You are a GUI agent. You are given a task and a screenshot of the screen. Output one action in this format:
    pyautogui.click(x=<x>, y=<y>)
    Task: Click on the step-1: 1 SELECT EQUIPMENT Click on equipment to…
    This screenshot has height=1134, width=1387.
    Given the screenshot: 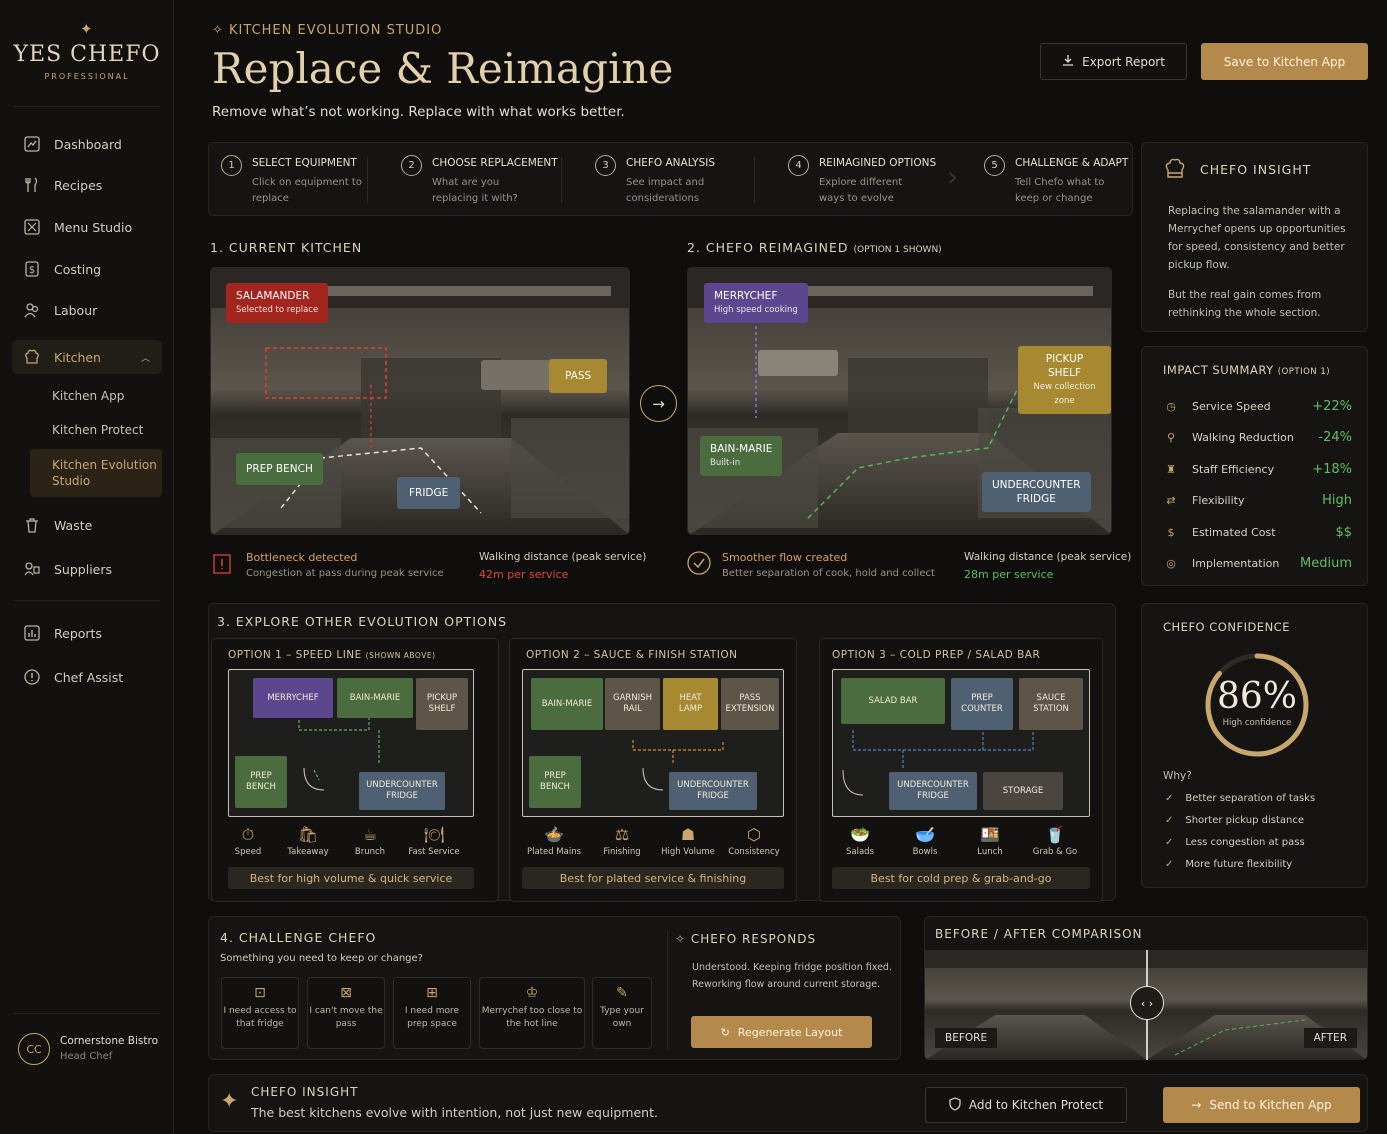 What is the action you would take?
    pyautogui.click(x=296, y=179)
    